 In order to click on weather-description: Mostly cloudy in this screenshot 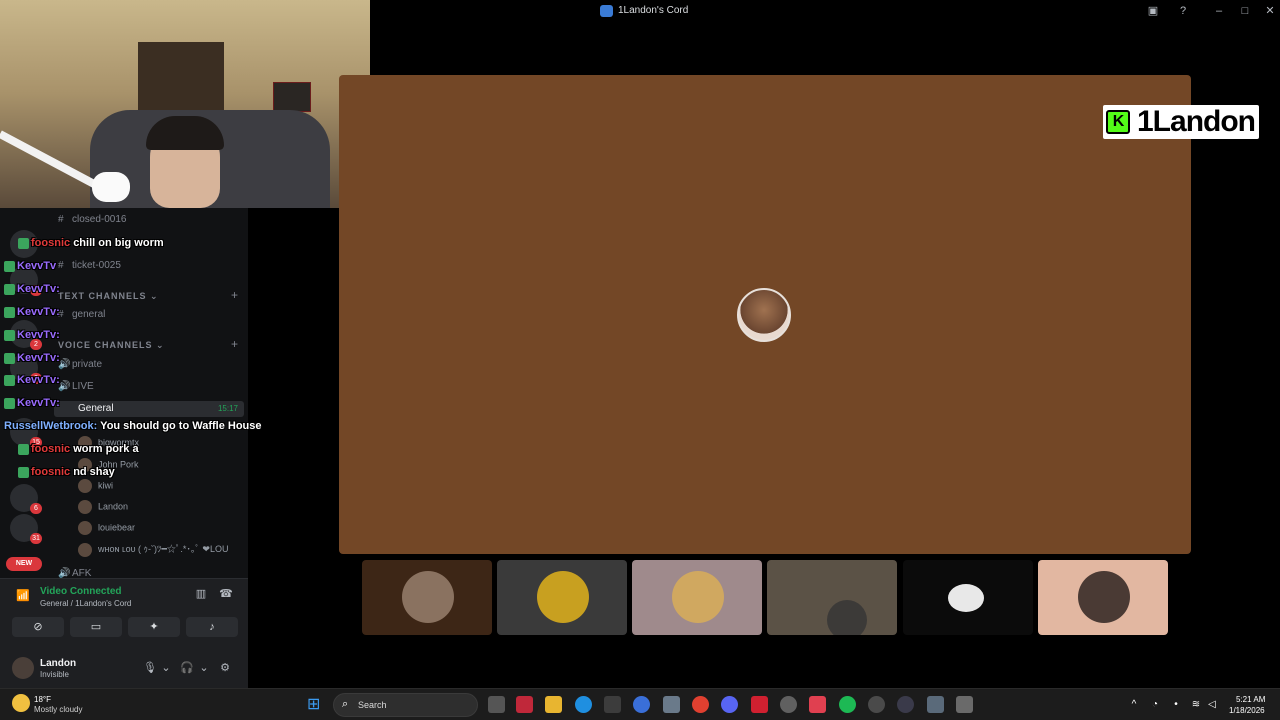, I will do `click(58, 709)`.